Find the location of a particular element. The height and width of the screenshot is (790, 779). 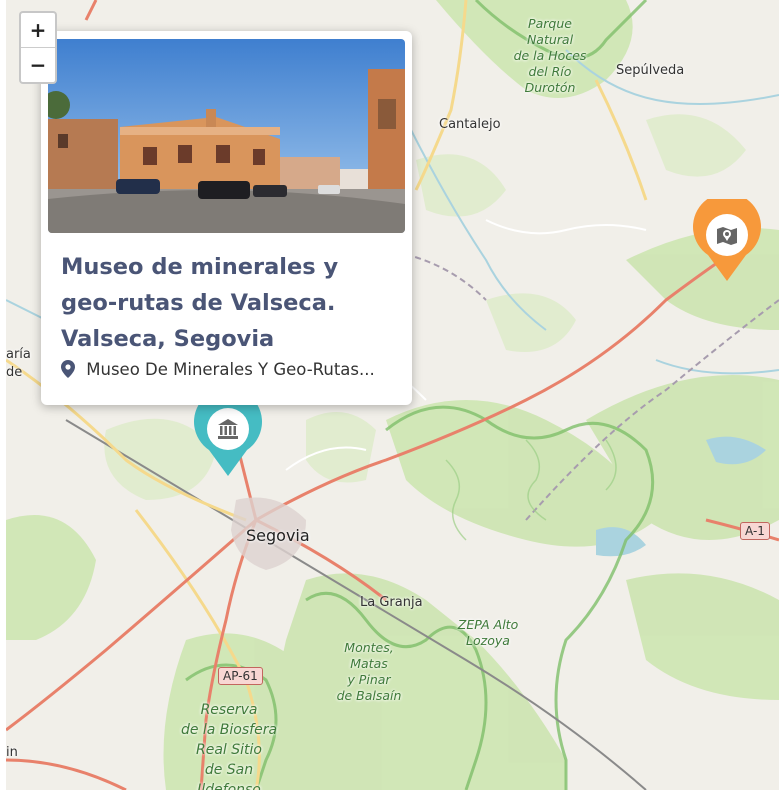

map-icon is located at coordinates (727, 237).